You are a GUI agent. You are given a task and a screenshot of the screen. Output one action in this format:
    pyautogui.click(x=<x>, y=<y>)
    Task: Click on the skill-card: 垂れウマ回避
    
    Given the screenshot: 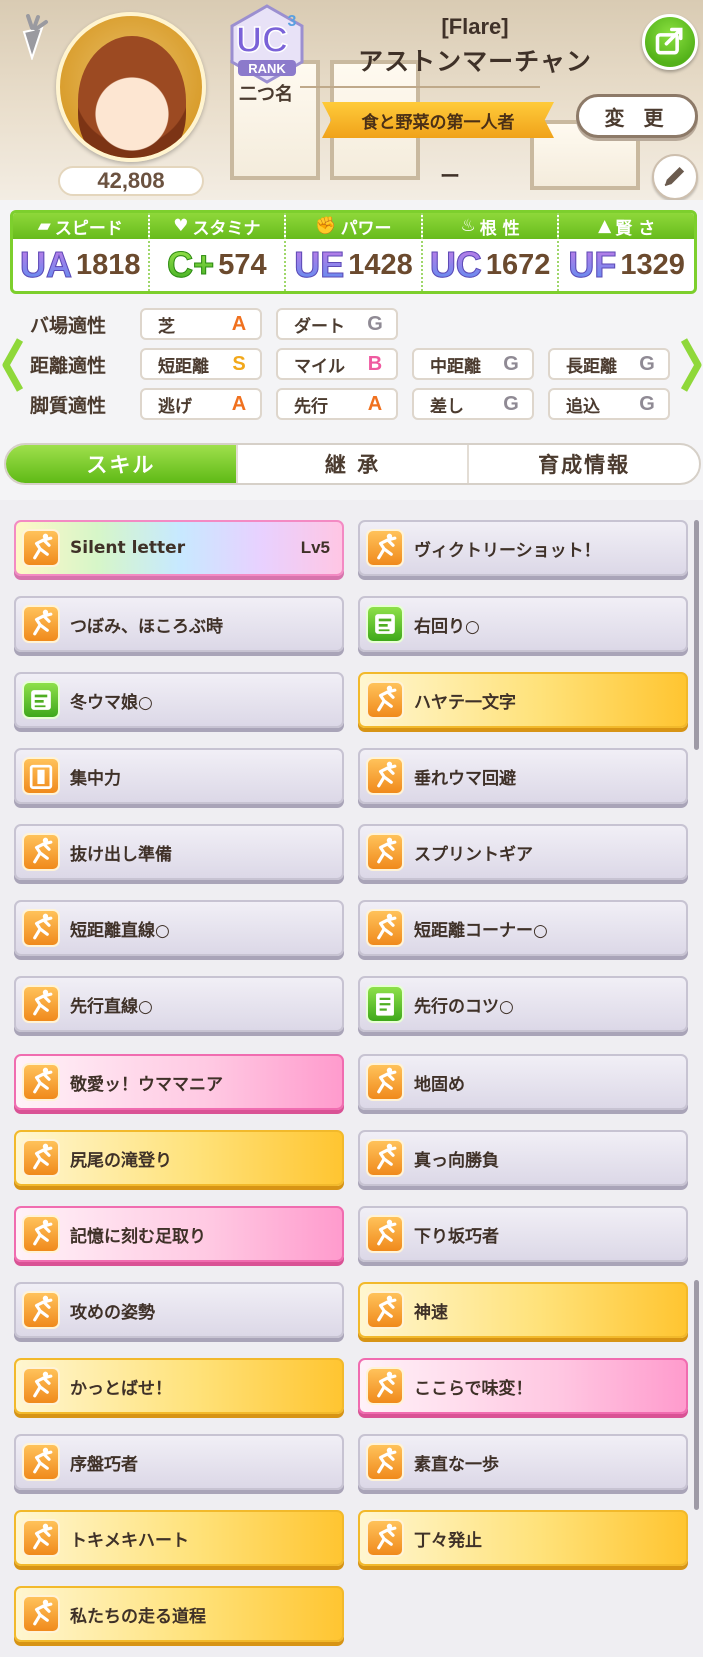 What is the action you would take?
    pyautogui.click(x=523, y=776)
    